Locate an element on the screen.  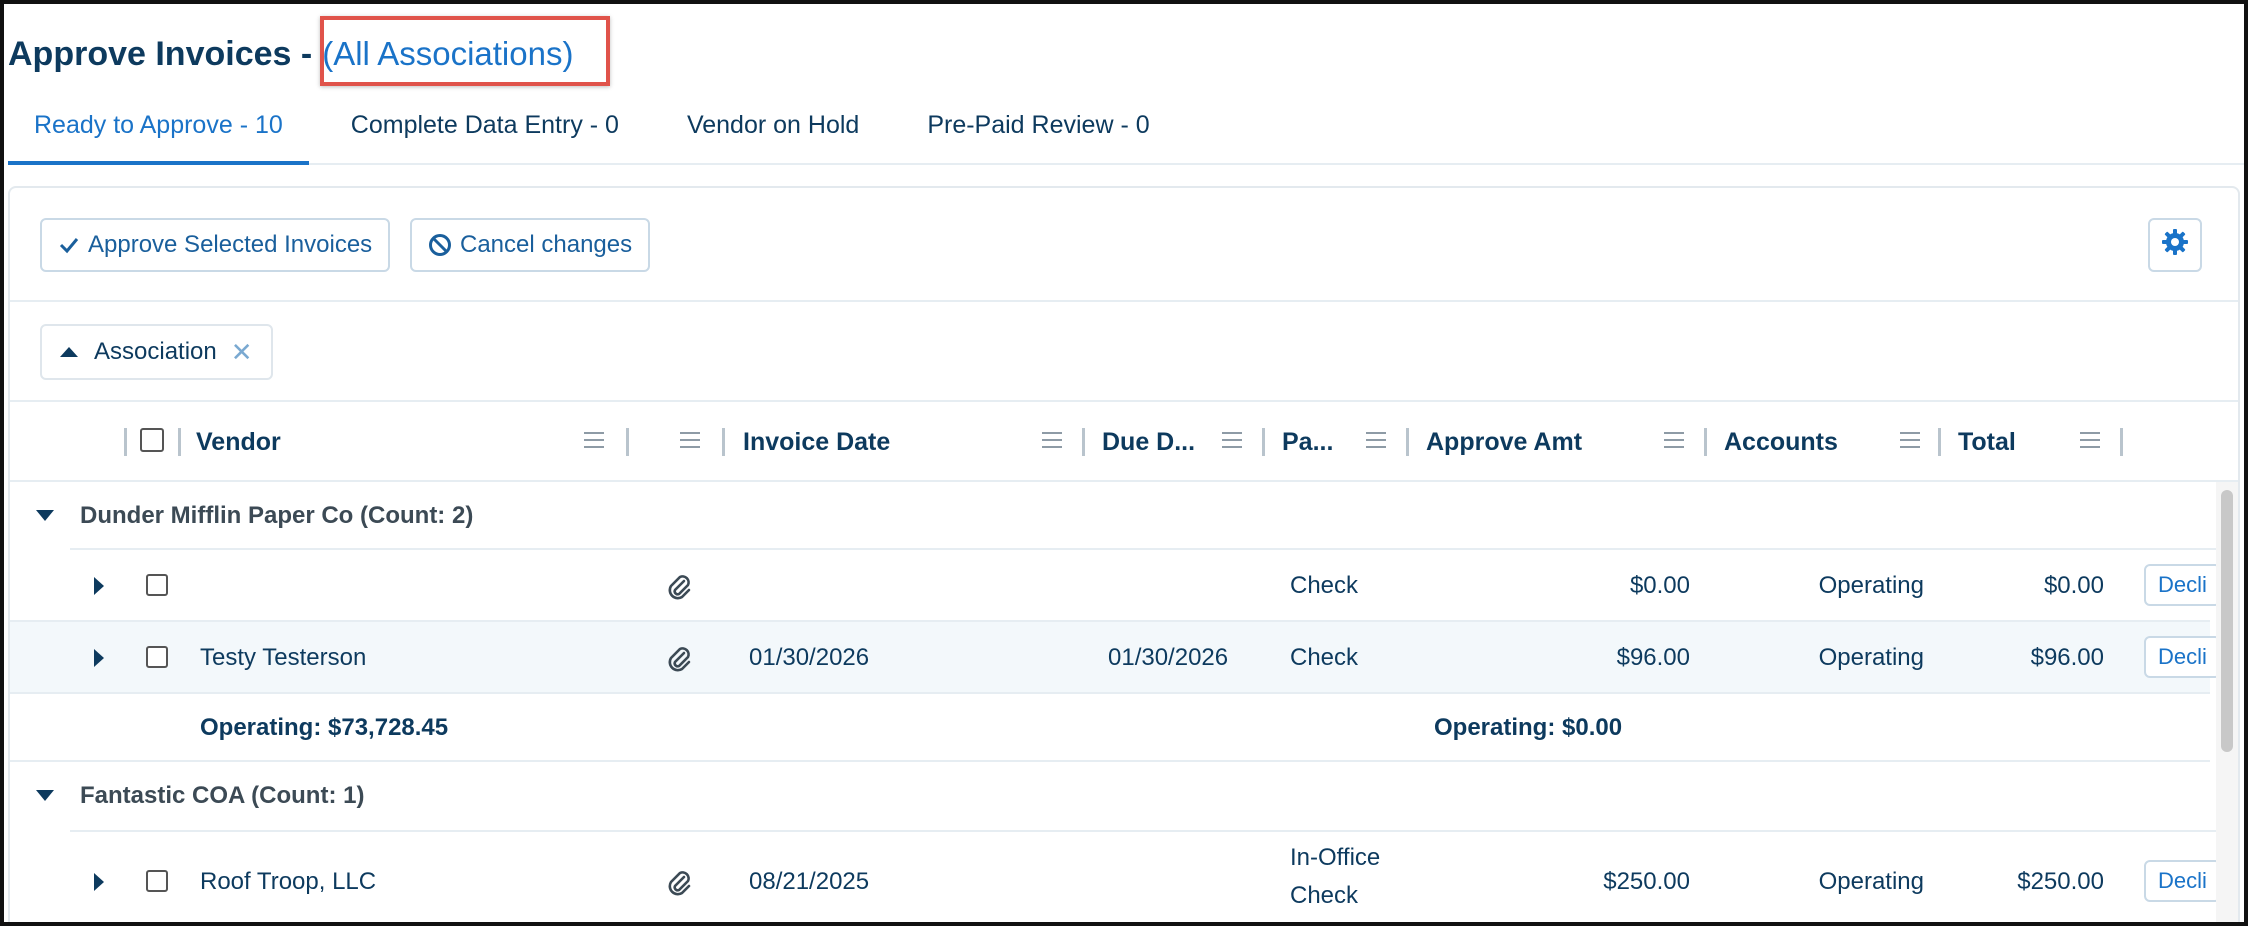
group-chip-association: Association ✕ is located at coordinates (156, 352).